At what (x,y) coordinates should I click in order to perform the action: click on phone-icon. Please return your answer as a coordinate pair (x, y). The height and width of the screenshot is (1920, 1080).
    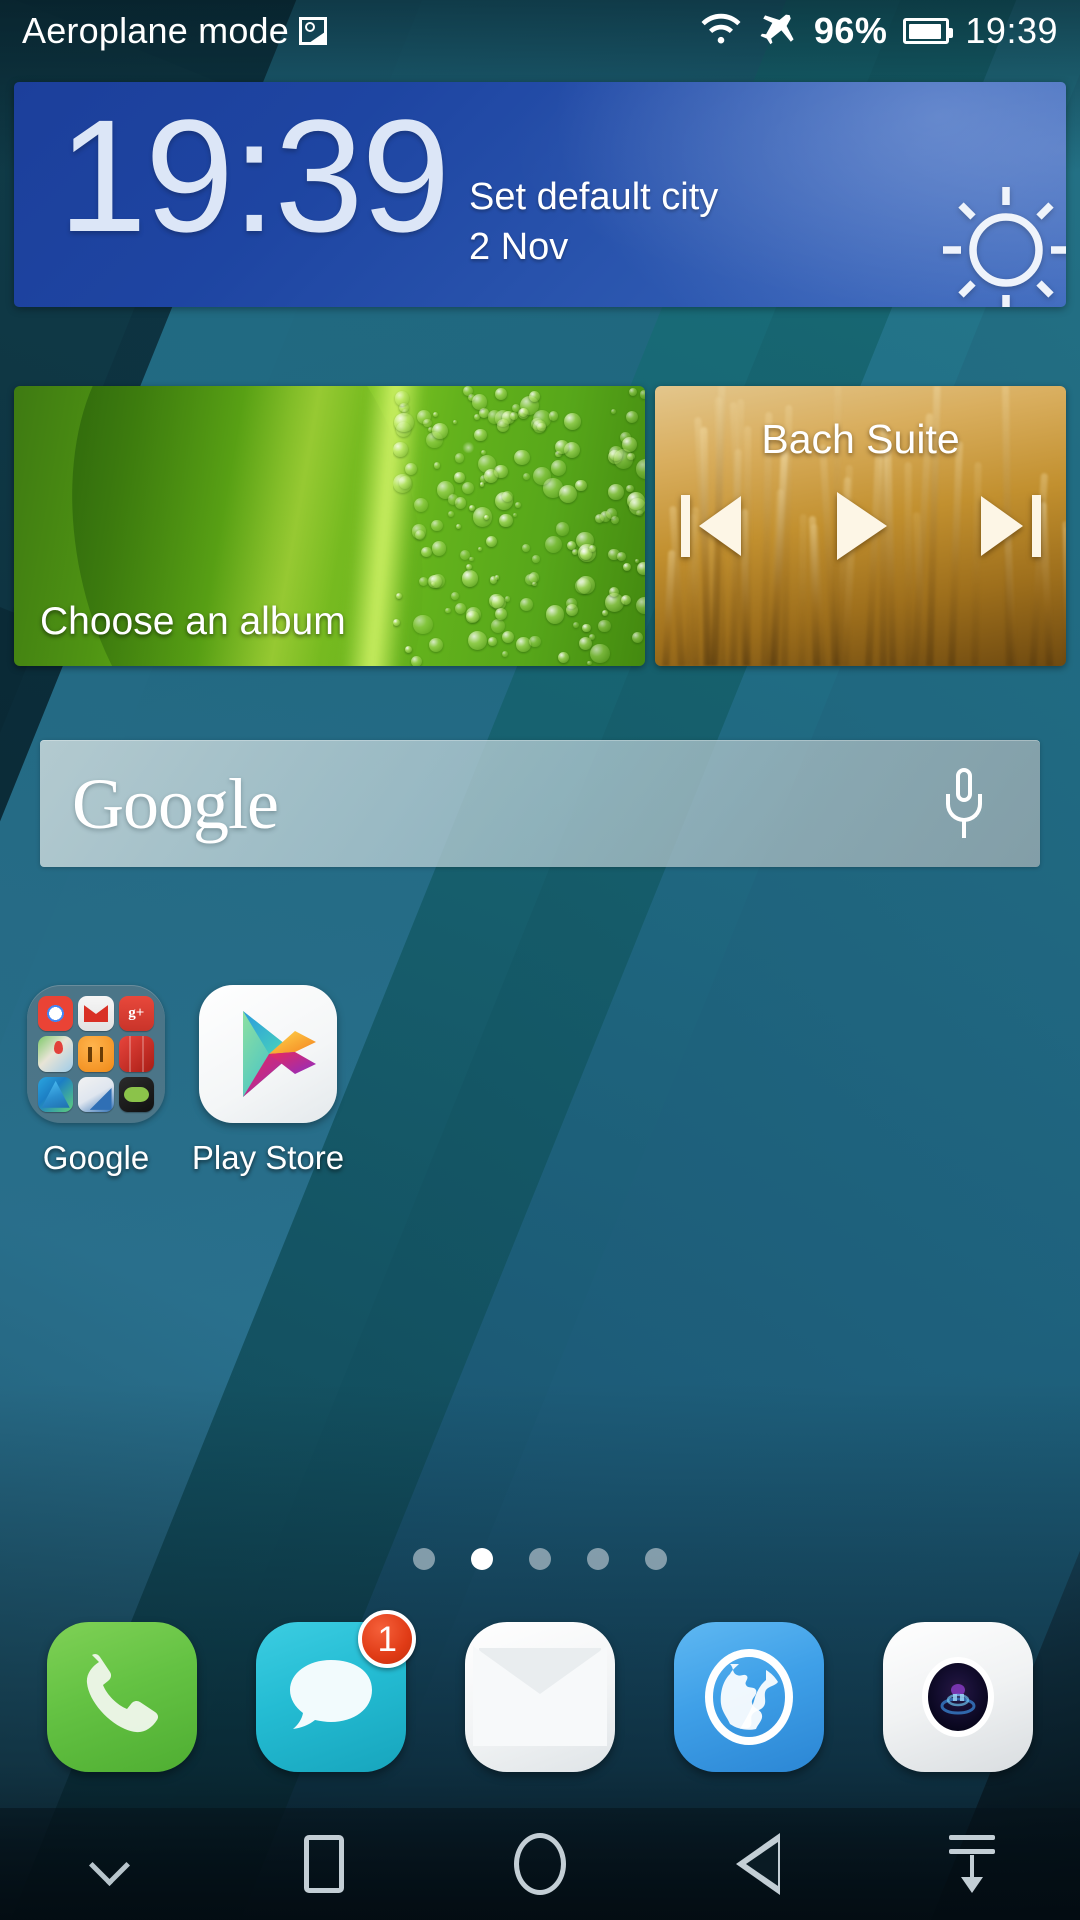
    Looking at the image, I should click on (122, 1697).